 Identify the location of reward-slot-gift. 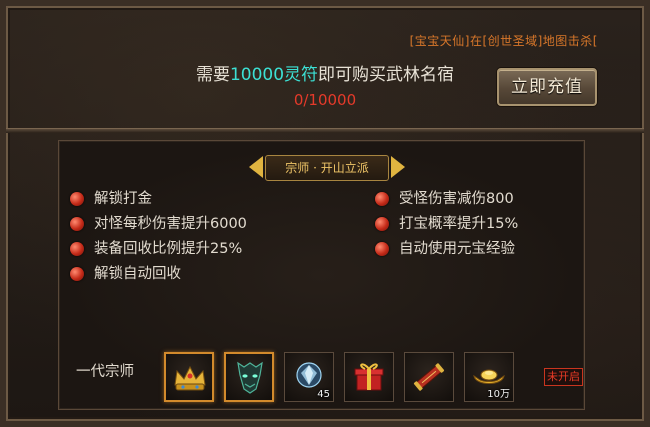
(369, 377).